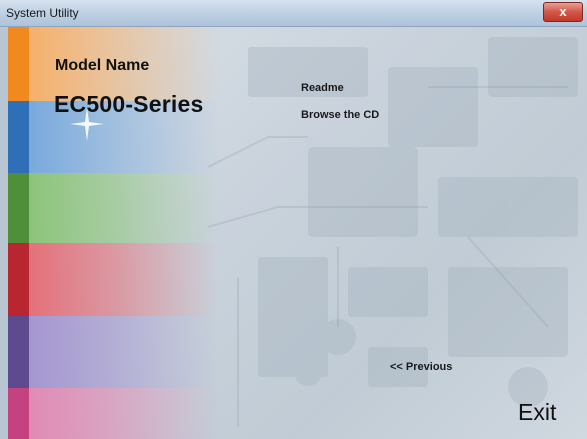  I want to click on window-title: System Utility, so click(42, 13).